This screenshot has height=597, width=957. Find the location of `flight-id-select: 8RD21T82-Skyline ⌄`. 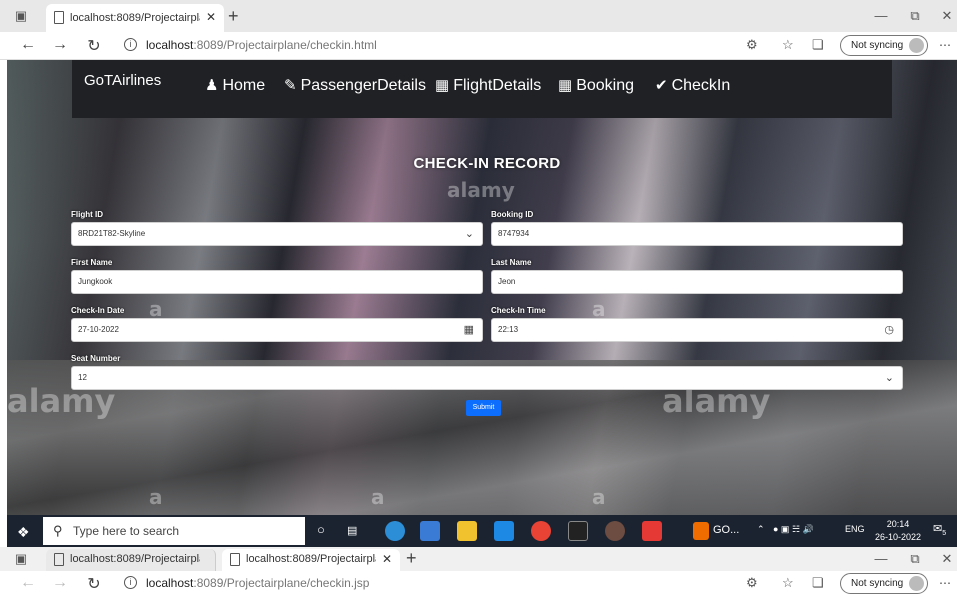

flight-id-select: 8RD21T82-Skyline ⌄ is located at coordinates (277, 234).